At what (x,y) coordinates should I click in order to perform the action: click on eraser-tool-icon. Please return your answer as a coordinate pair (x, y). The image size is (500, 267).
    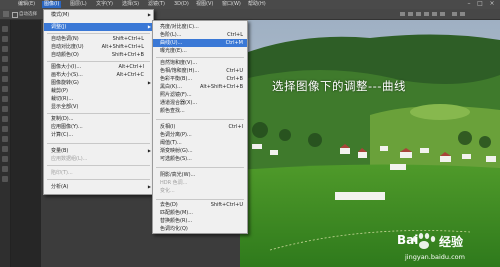
    Looking at the image, I should click on (5, 109).